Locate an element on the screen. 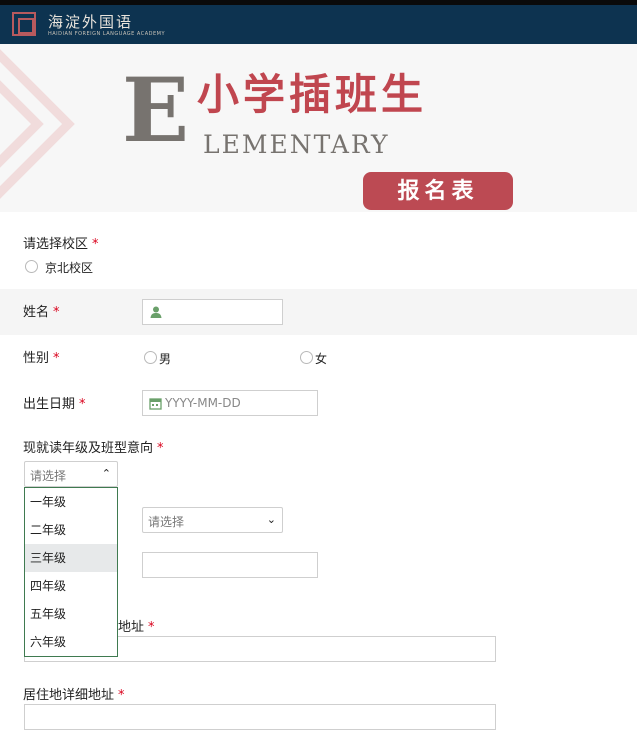  residence-address-row: 居住地详细地址 * is located at coordinates (318, 705).